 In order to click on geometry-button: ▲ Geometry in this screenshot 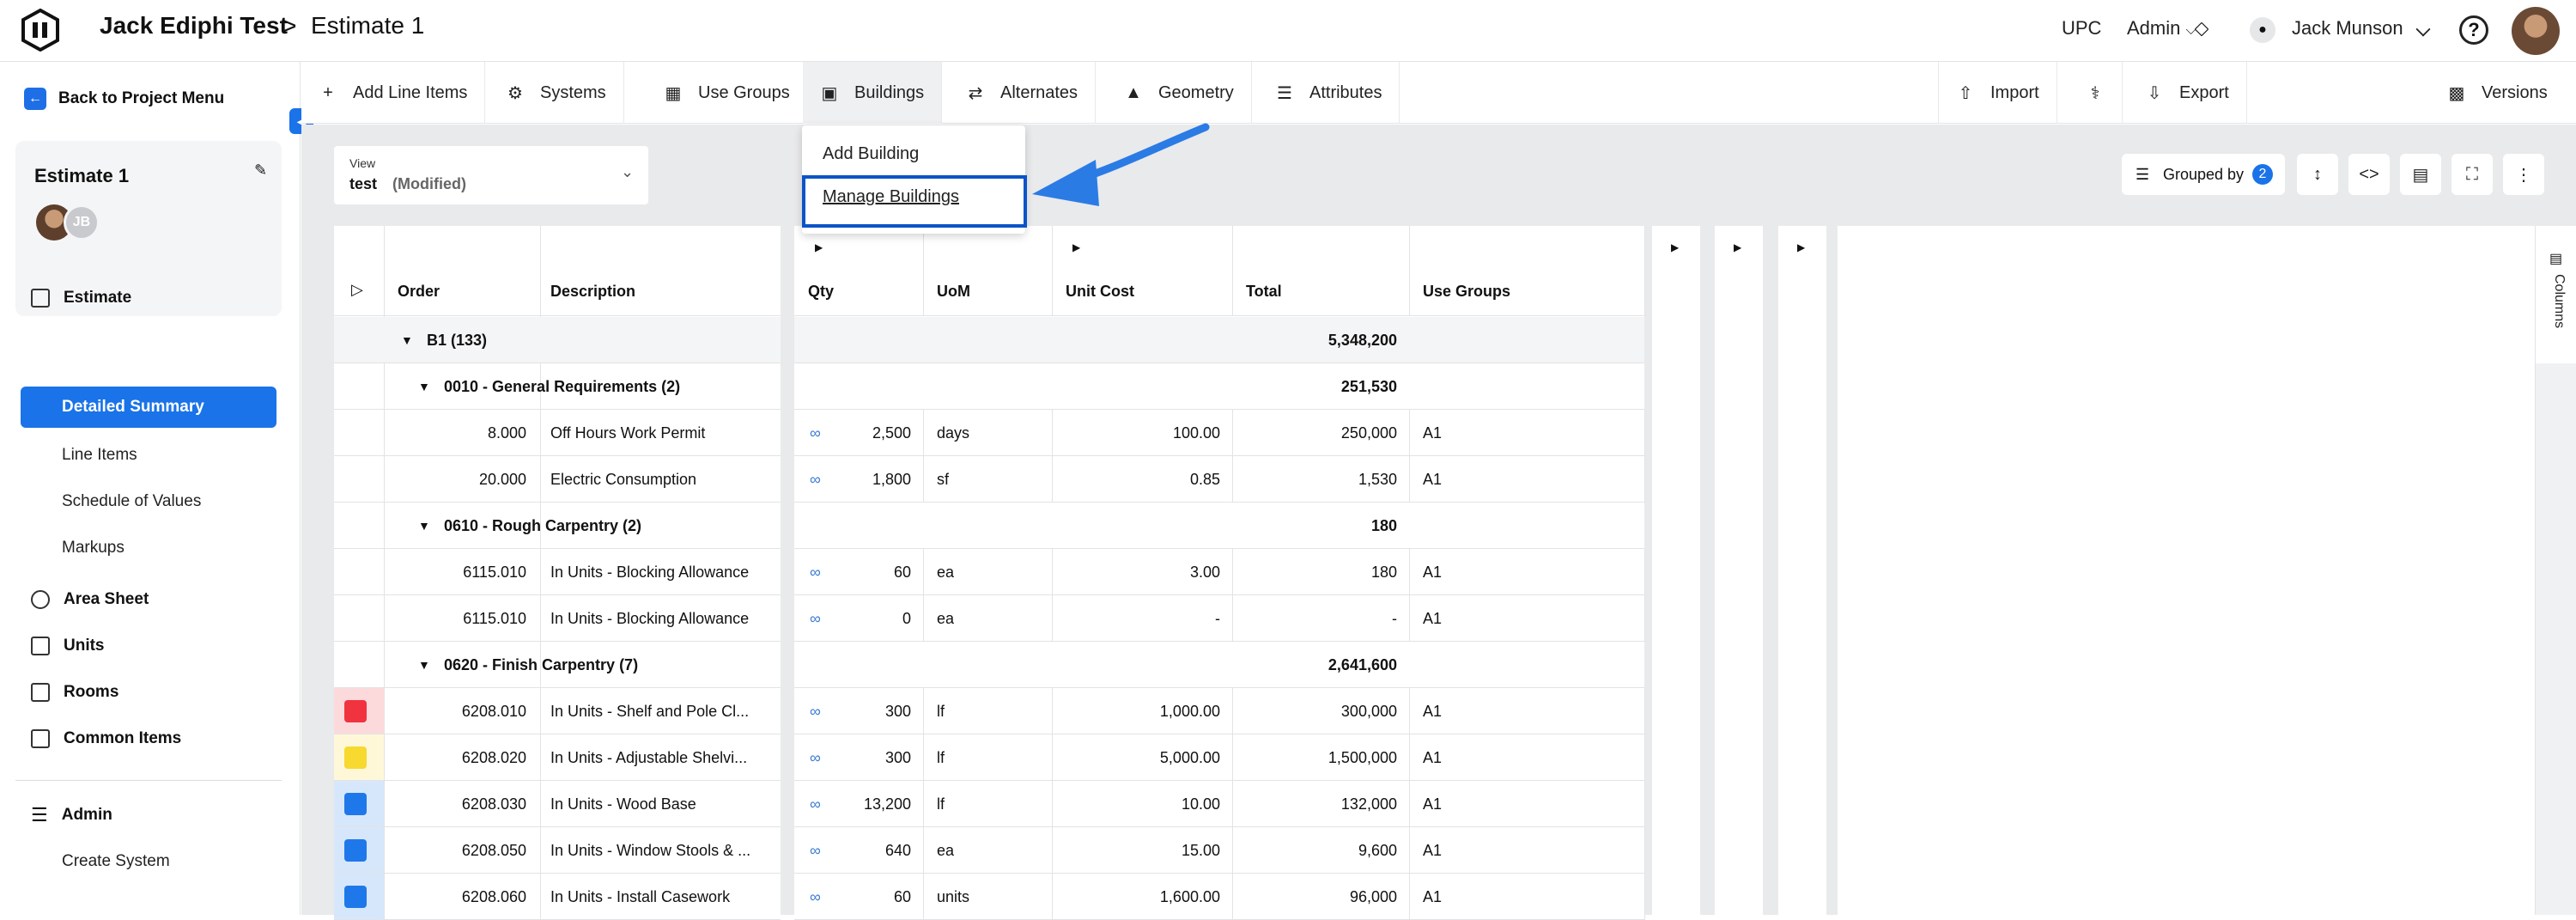, I will do `click(1180, 93)`.